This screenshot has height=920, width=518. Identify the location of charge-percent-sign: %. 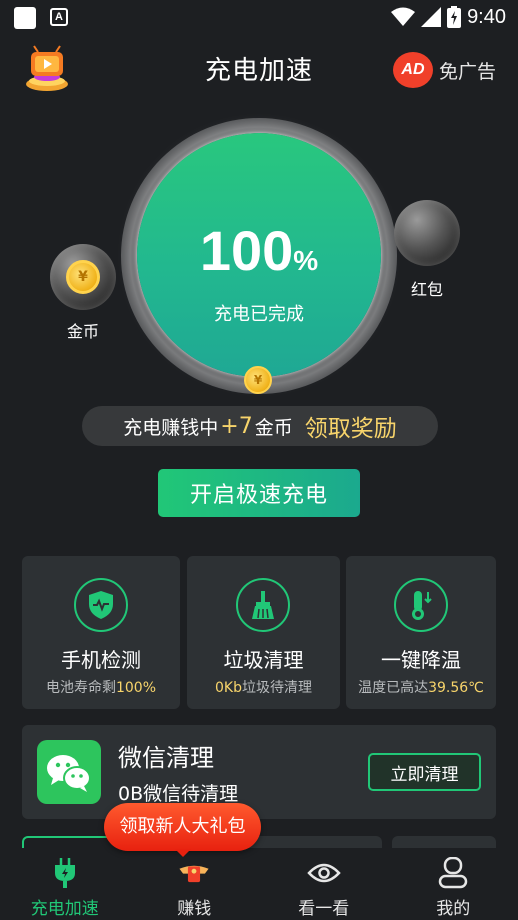
(306, 260).